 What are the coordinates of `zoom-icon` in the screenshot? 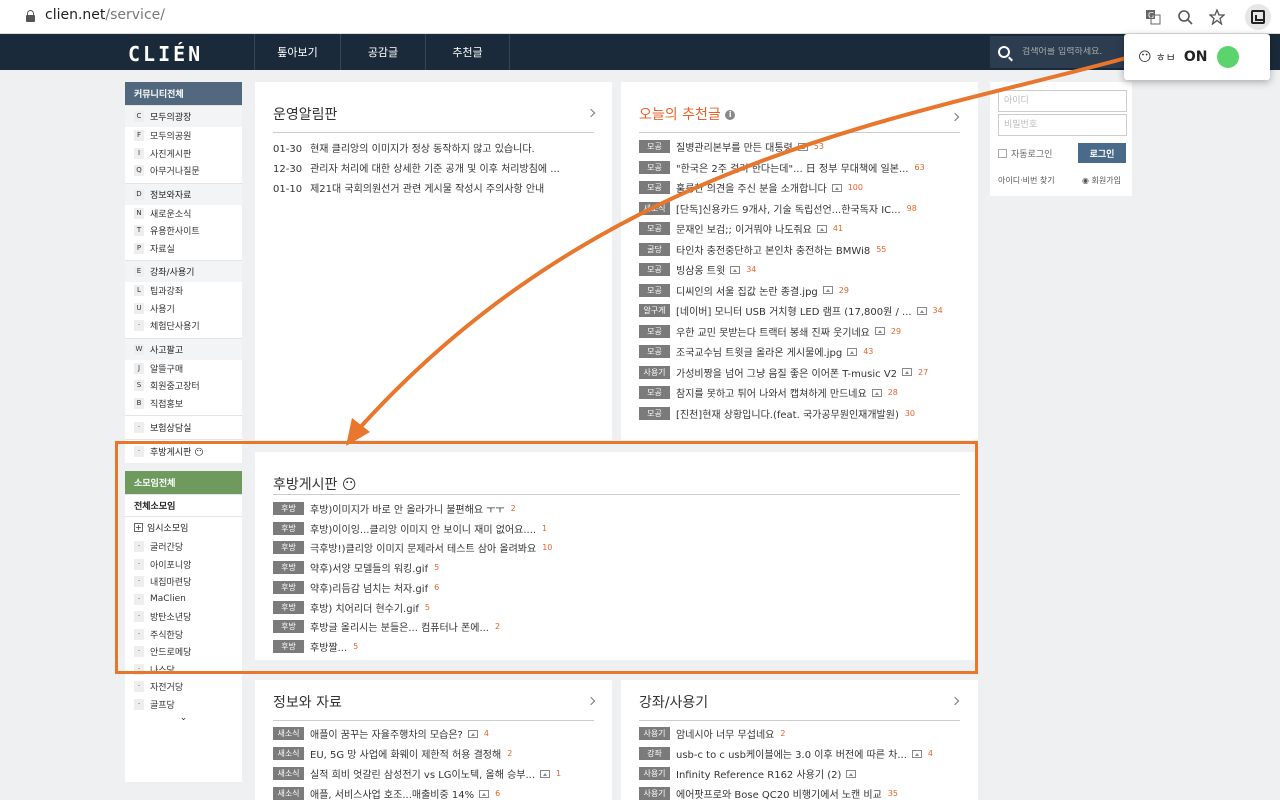 It's located at (1185, 17).